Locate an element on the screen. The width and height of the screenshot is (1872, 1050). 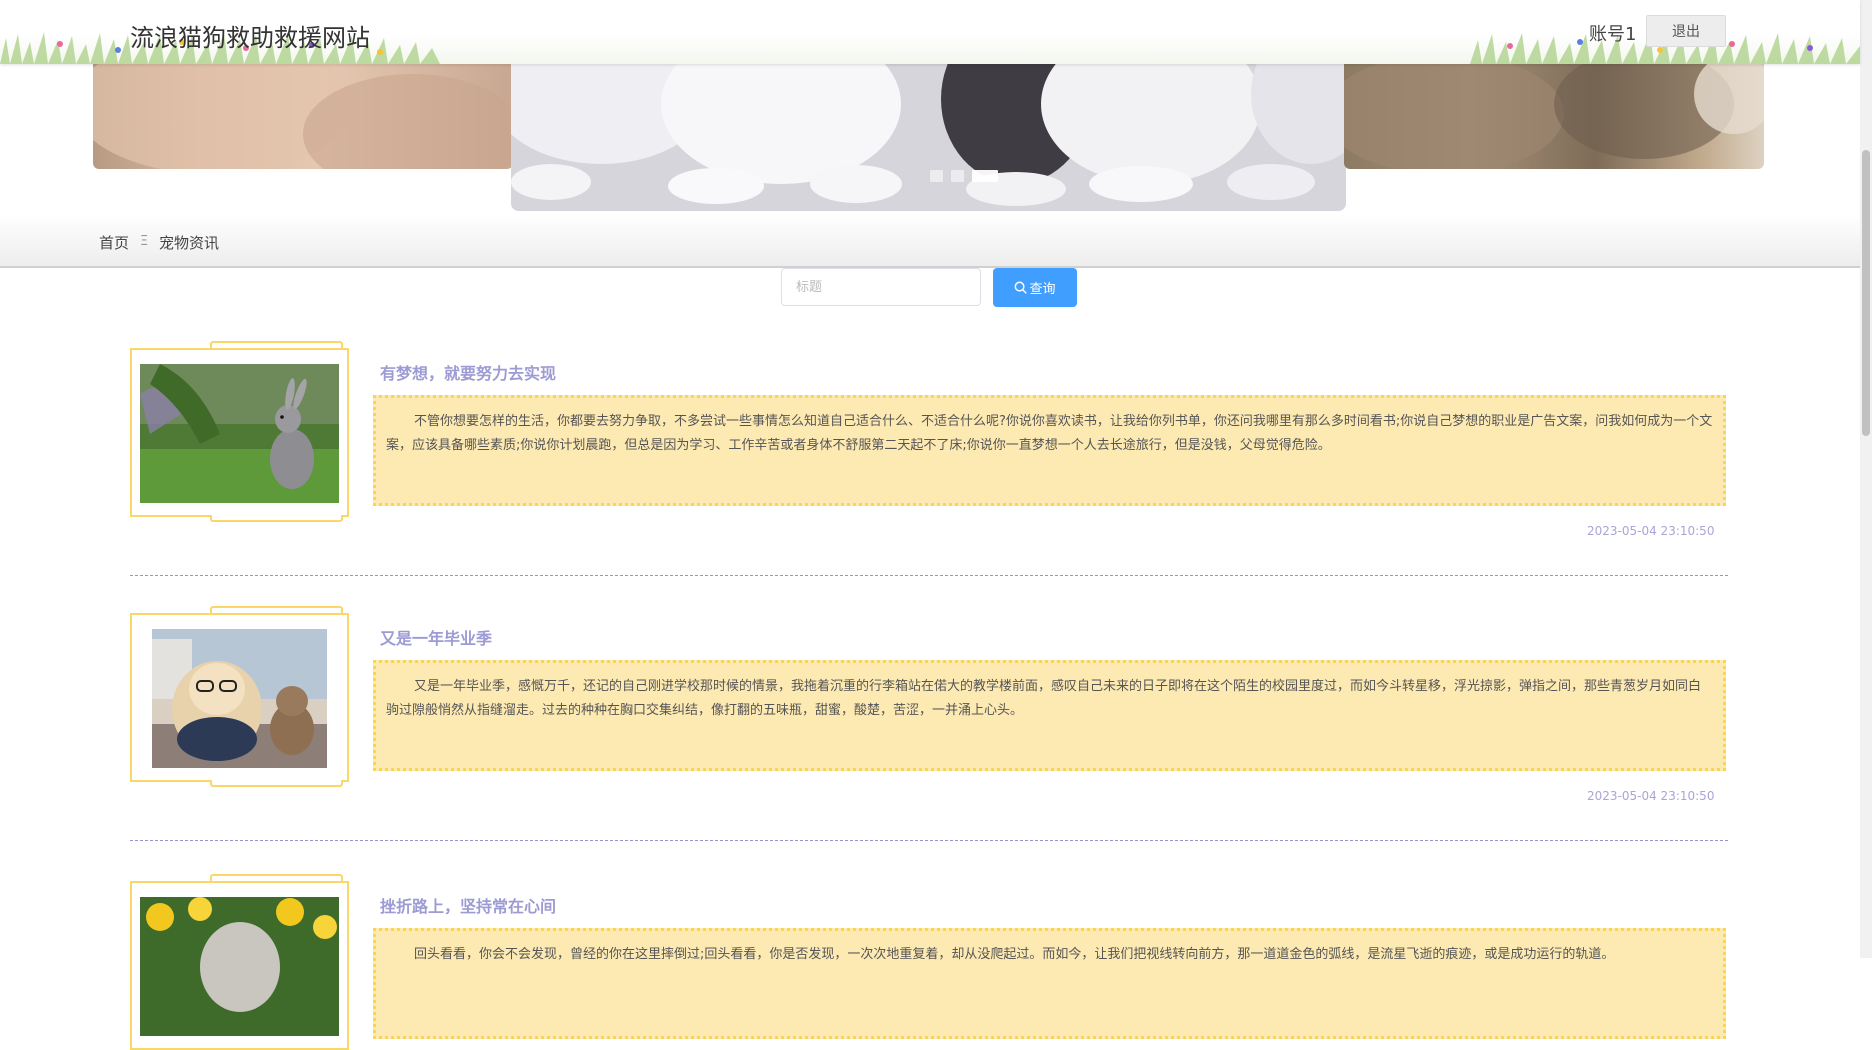
rabbit-fur-image is located at coordinates (303, 116).